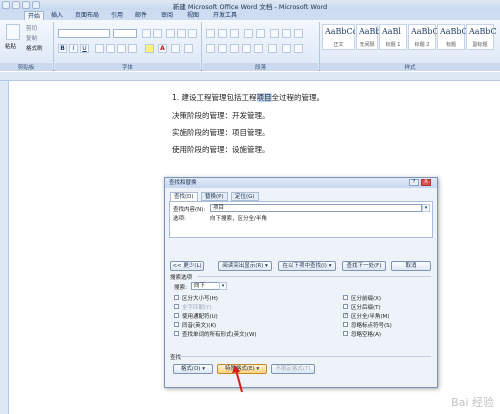 Image resolution: width=500 pixels, height=414 pixels. What do you see at coordinates (210, 33) in the screenshot?
I see `bullets-icon` at bounding box center [210, 33].